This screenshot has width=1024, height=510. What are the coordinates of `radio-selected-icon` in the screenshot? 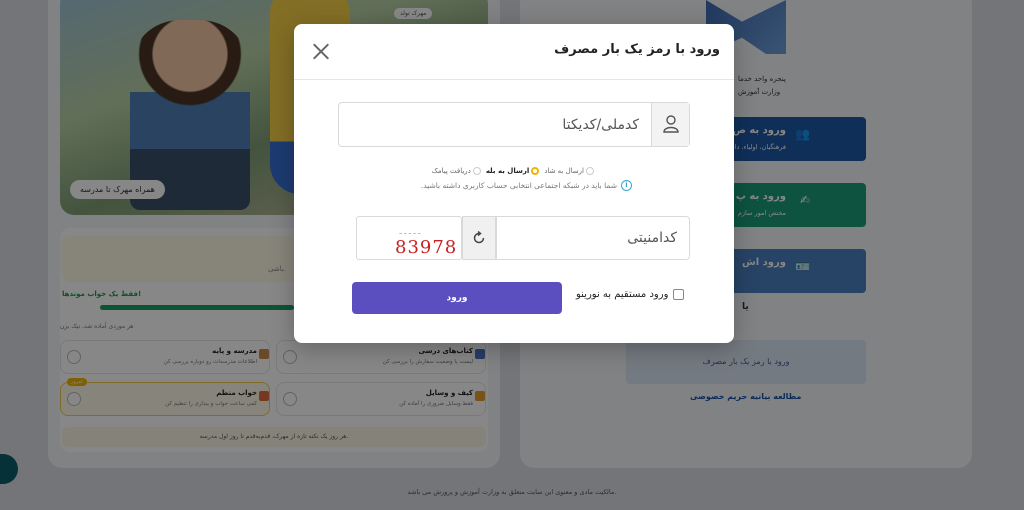 It's located at (535, 171).